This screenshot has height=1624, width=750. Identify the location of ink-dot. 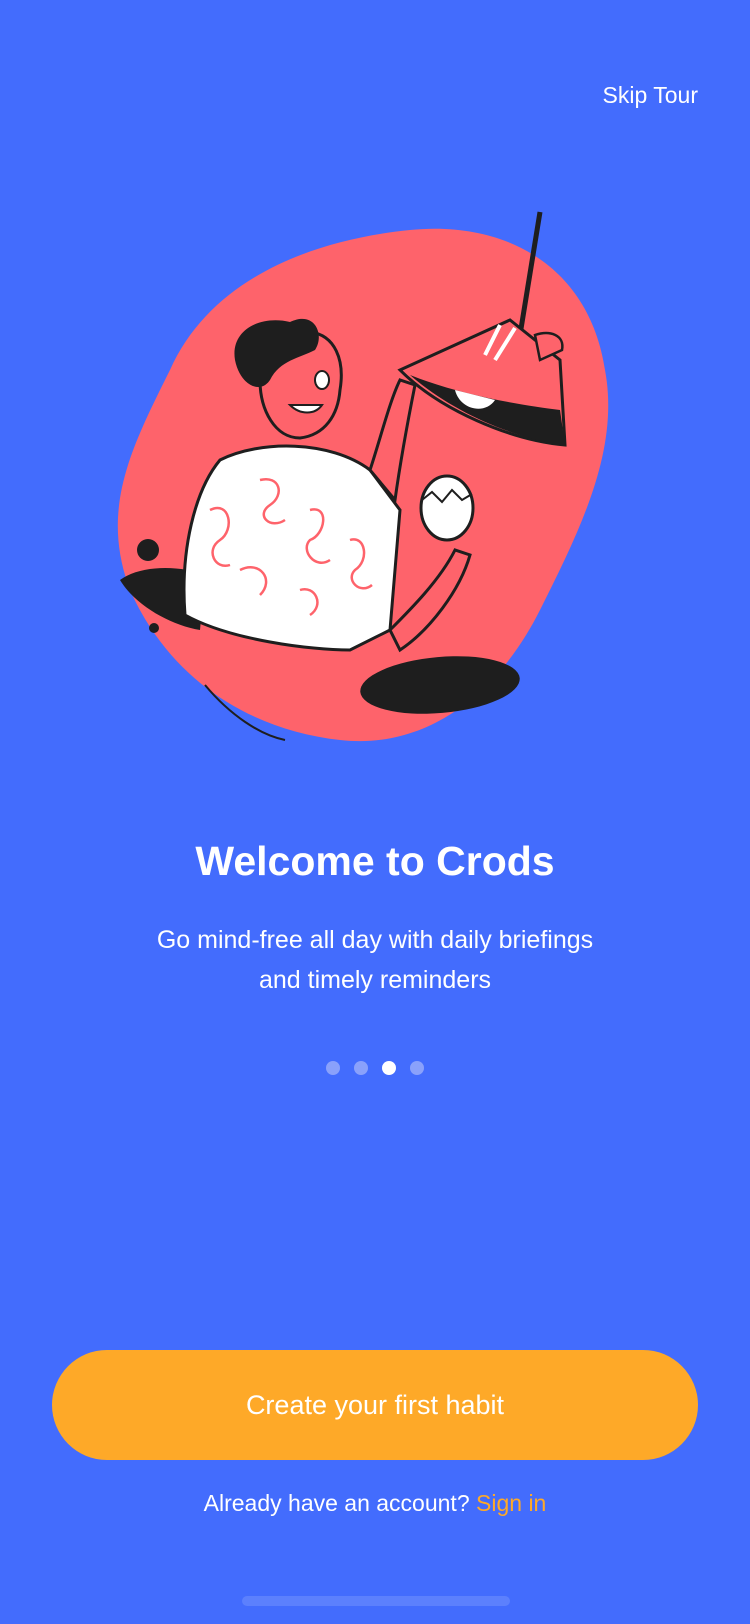
(148, 550).